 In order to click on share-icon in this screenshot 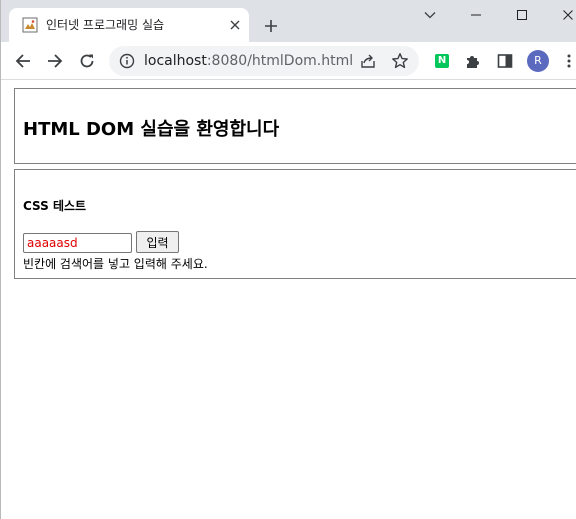, I will do `click(368, 61)`.